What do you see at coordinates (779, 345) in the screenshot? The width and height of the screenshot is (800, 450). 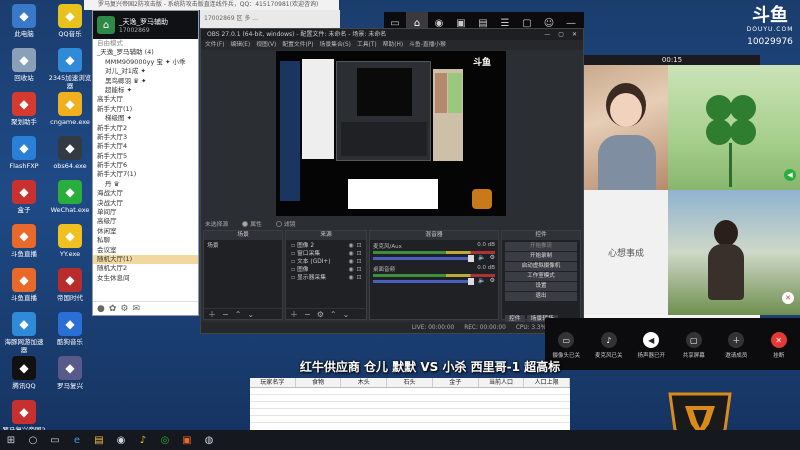 I see `call-button: ✕ 挂断` at bounding box center [779, 345].